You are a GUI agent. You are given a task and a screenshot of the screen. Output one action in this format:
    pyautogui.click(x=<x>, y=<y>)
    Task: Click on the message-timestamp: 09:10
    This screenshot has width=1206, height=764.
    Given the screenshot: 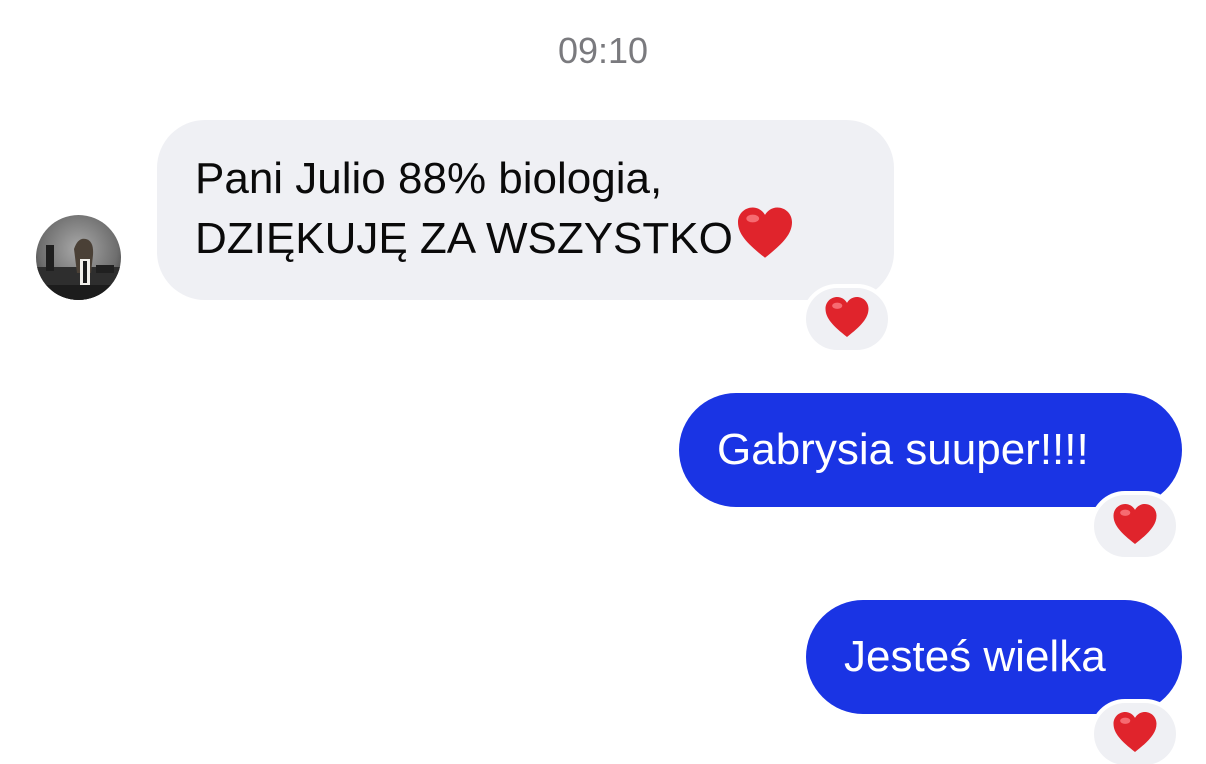 What is the action you would take?
    pyautogui.click(x=603, y=50)
    